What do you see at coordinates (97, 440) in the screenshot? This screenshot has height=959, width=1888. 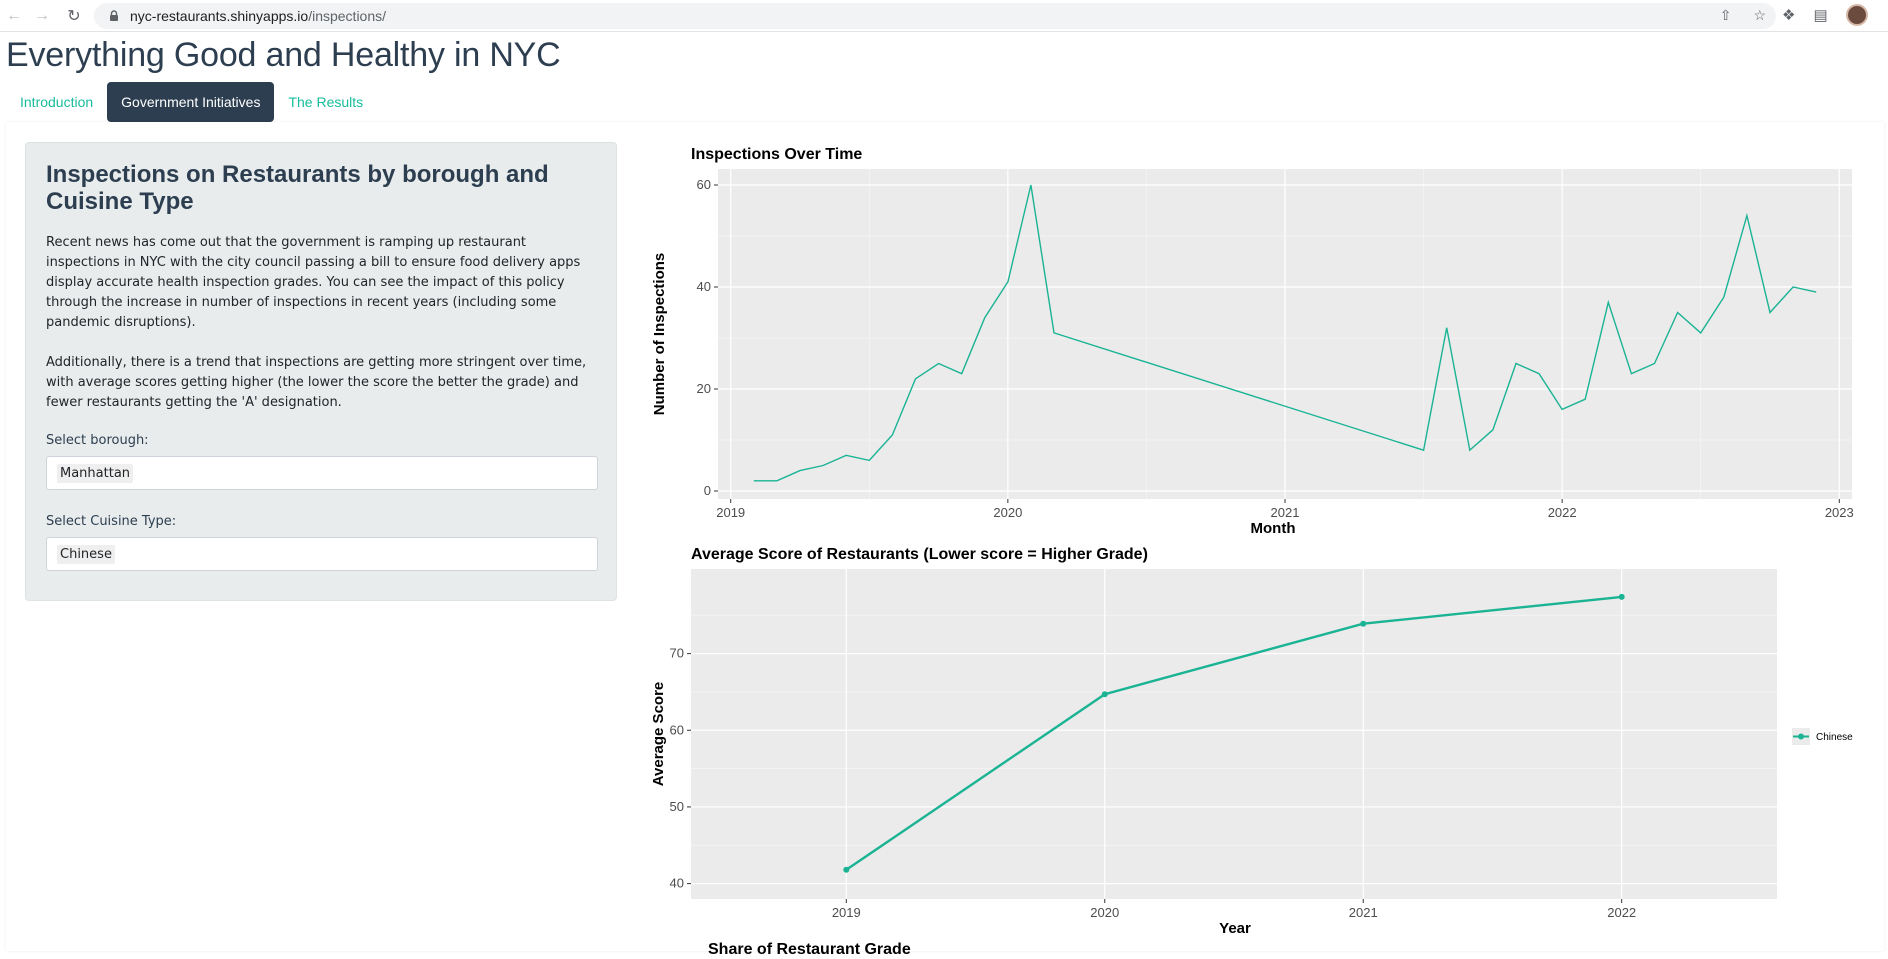 I see `borough-label: Select borough:` at bounding box center [97, 440].